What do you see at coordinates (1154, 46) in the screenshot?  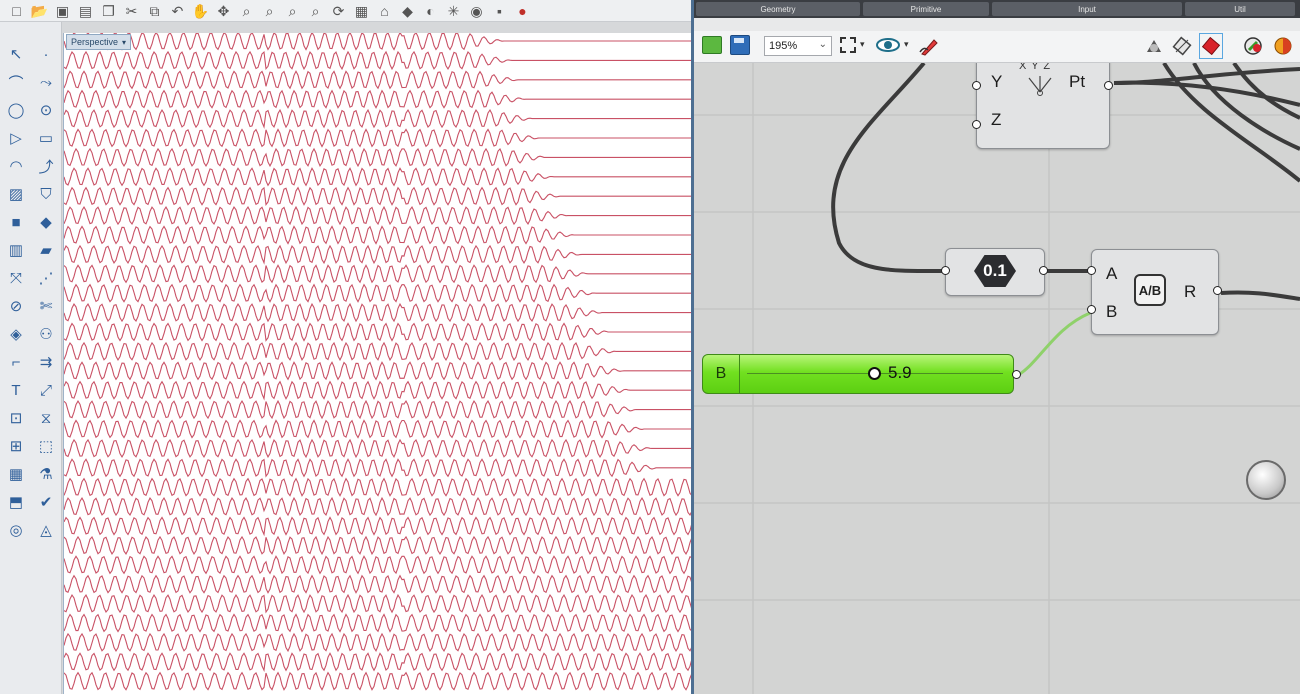 I see `preview-none-icon` at bounding box center [1154, 46].